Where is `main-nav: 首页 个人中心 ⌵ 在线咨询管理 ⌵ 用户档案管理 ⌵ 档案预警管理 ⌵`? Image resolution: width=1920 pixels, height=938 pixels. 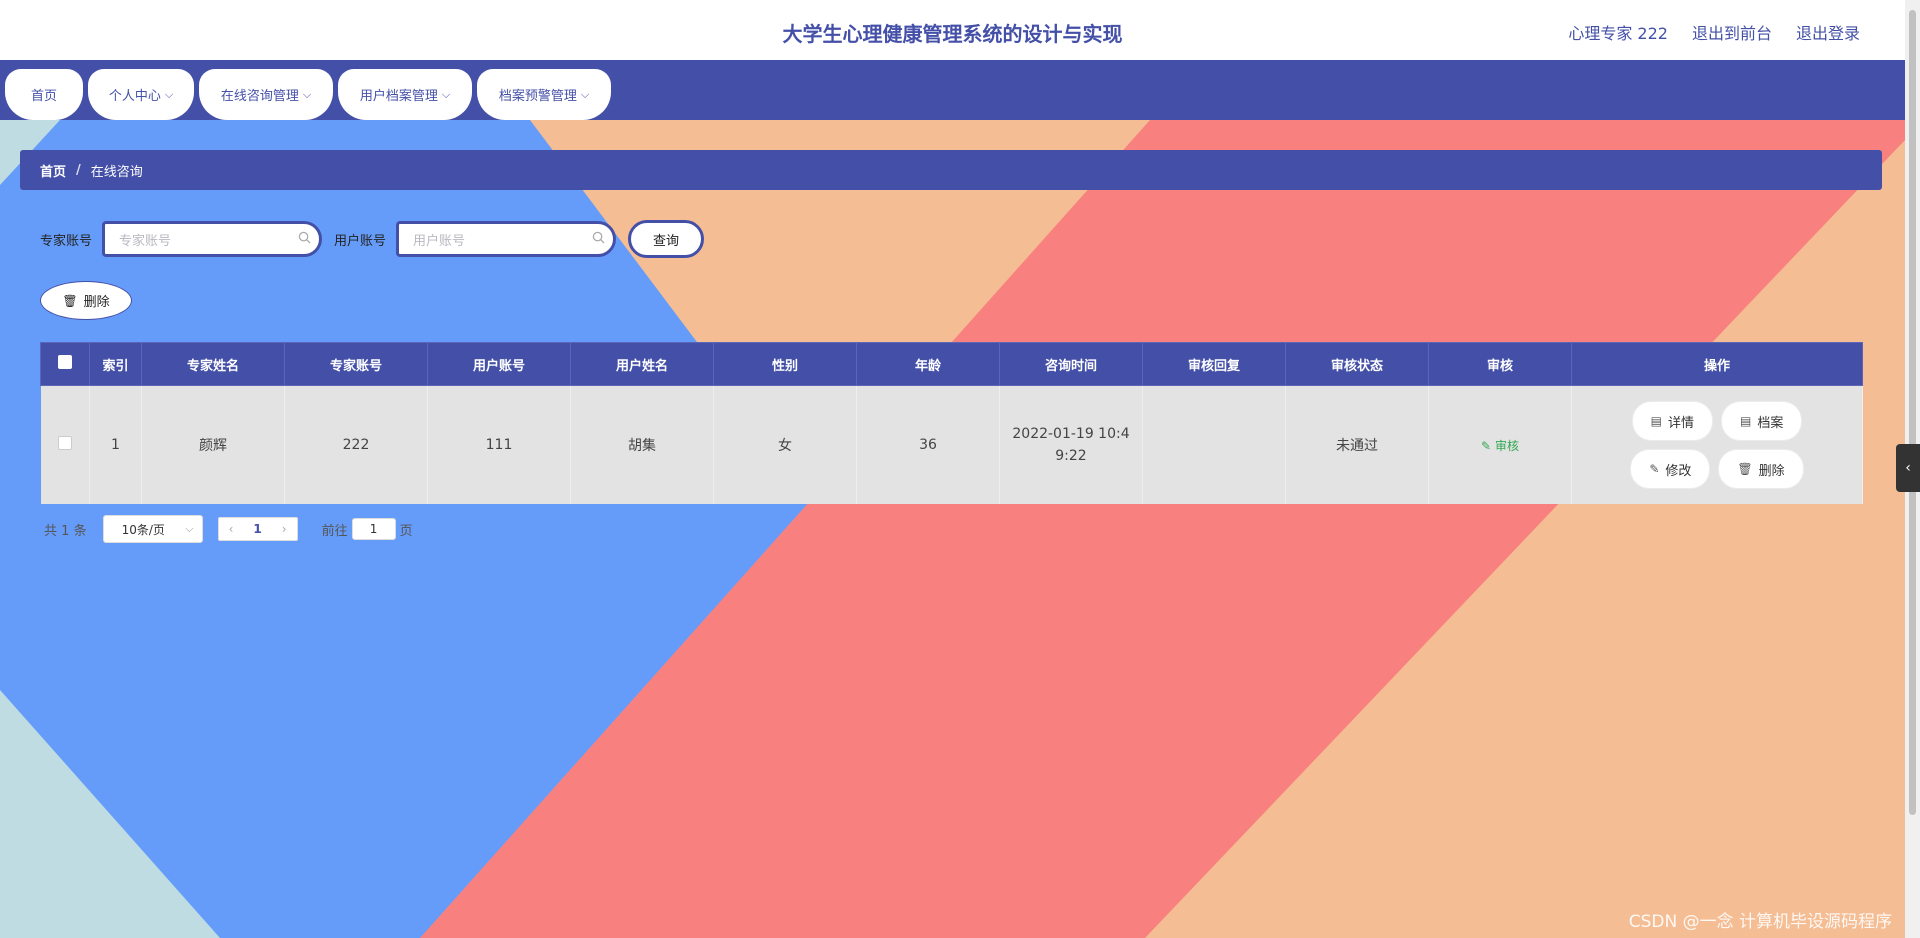 main-nav: 首页 个人中心 ⌵ 在线咨询管理 ⌵ 用户档案管理 ⌵ 档案预警管理 ⌵ is located at coordinates (952, 90).